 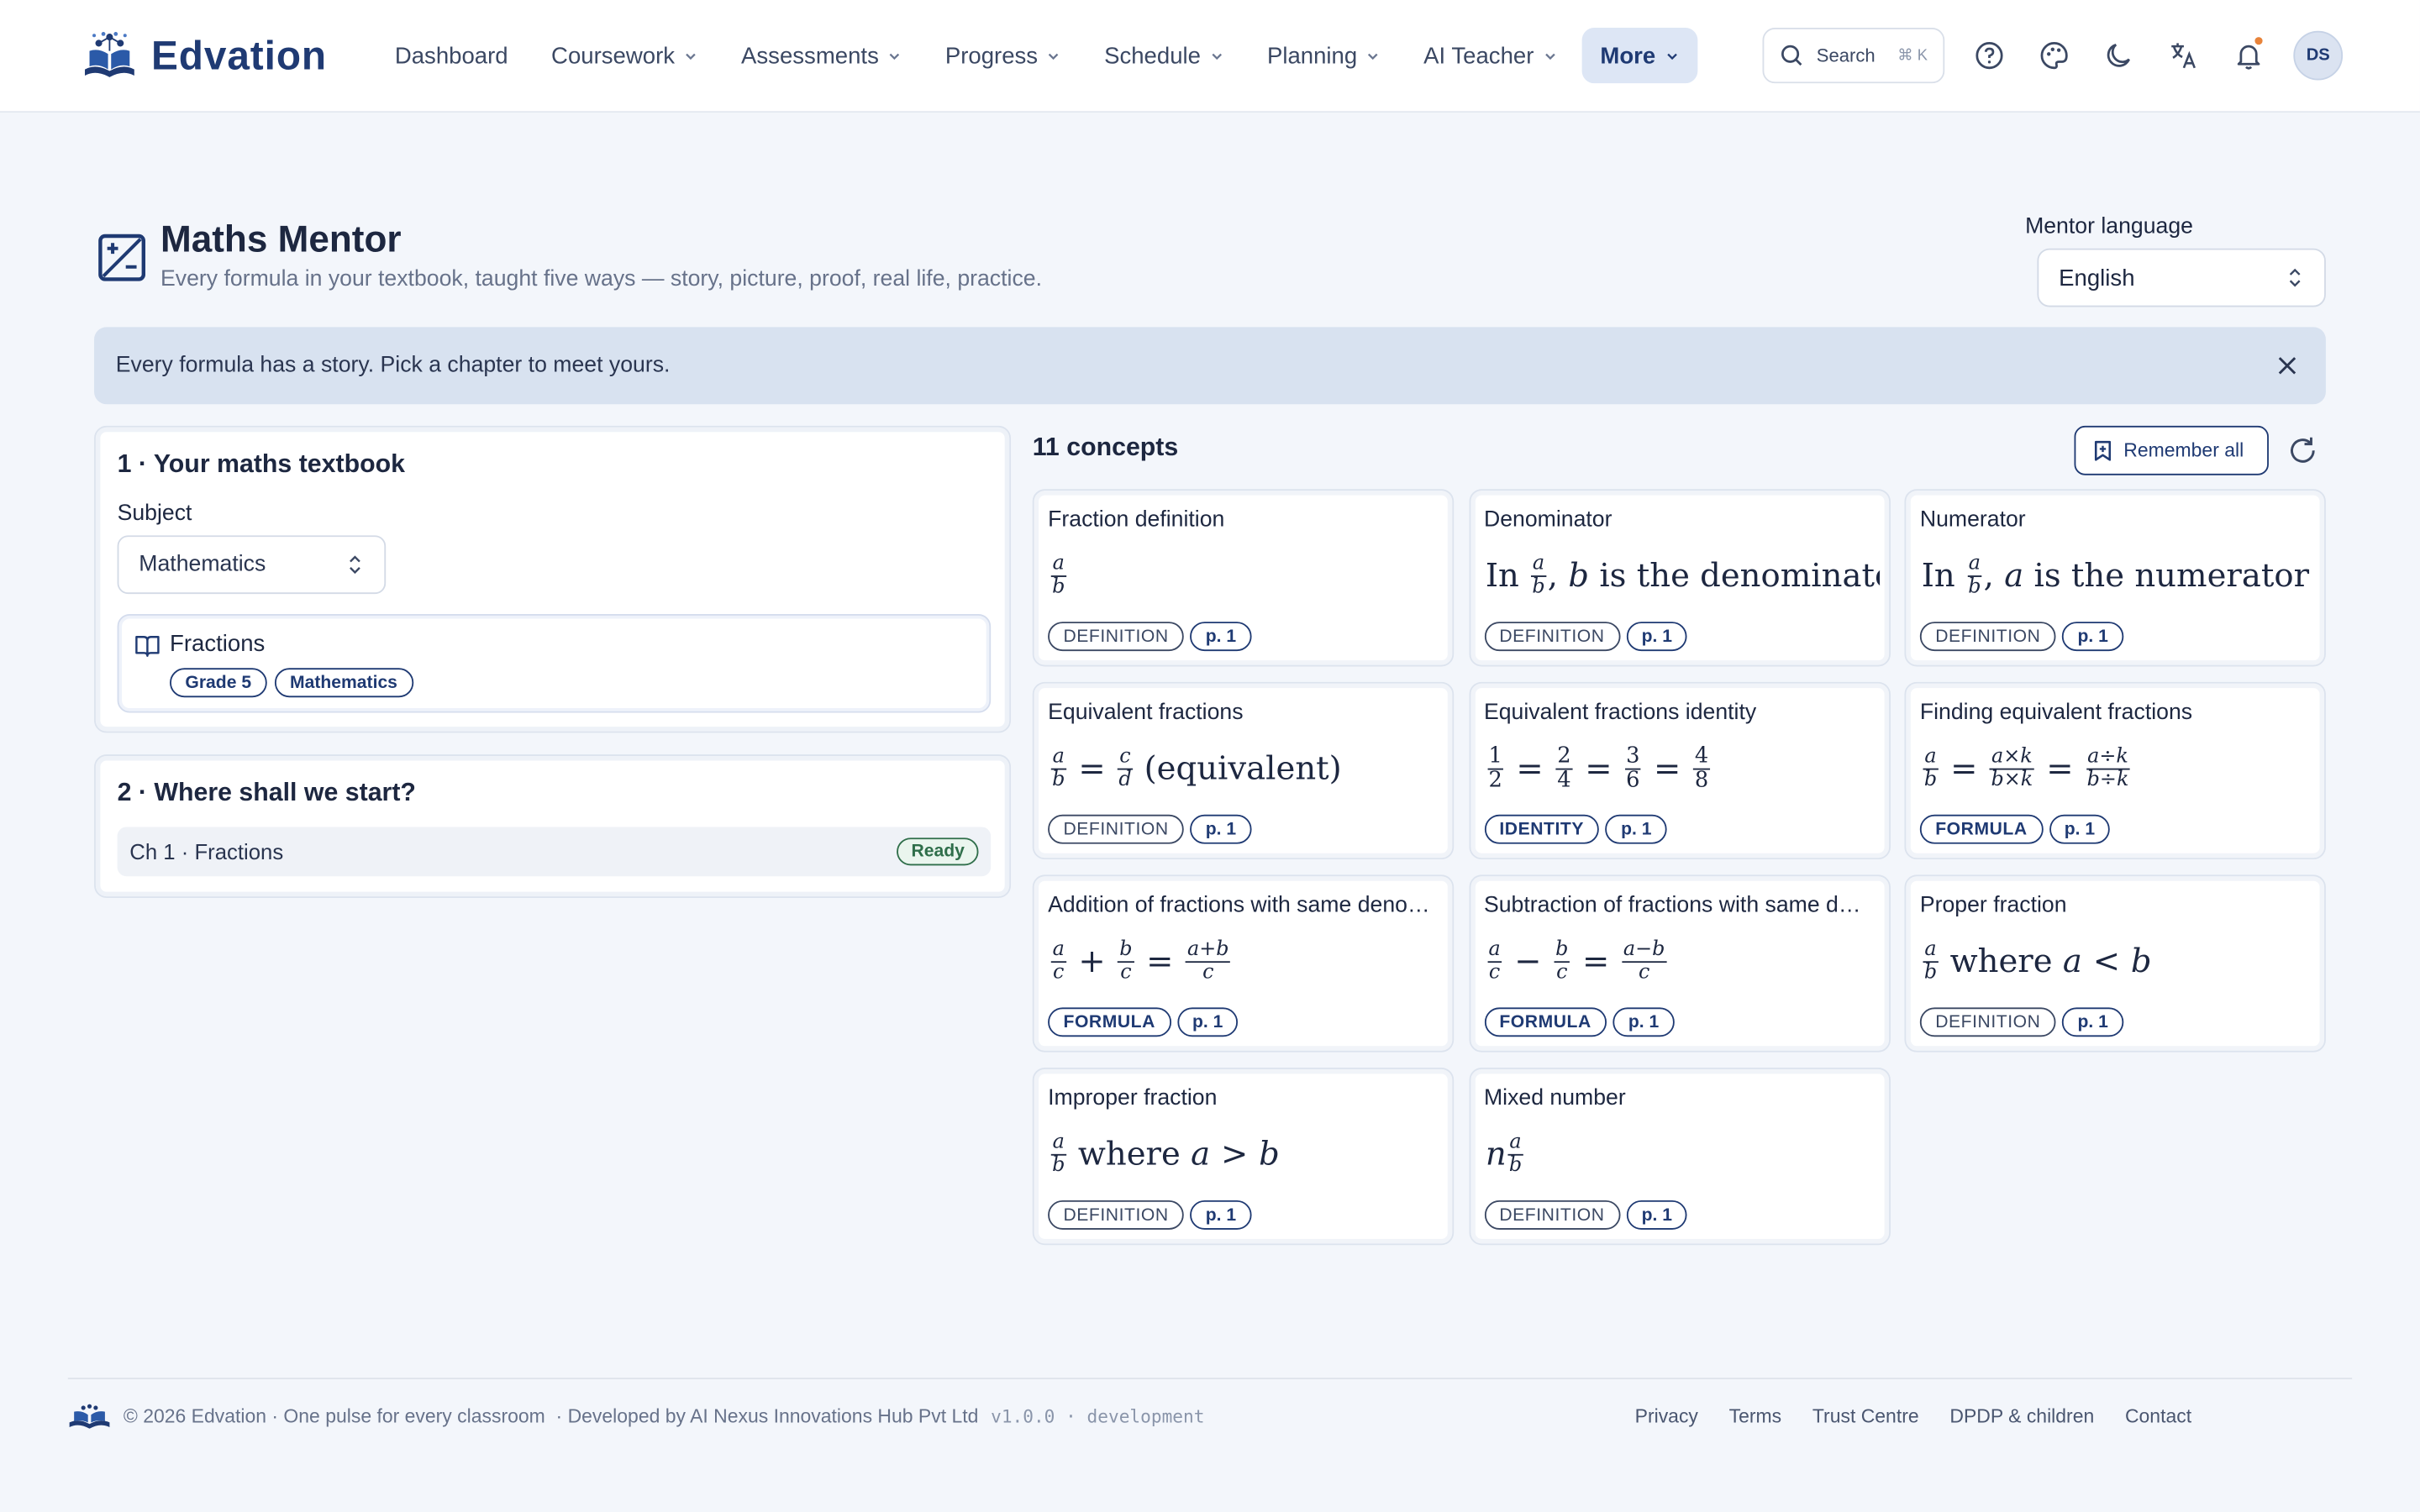 I want to click on palette-icon, so click(x=2054, y=56).